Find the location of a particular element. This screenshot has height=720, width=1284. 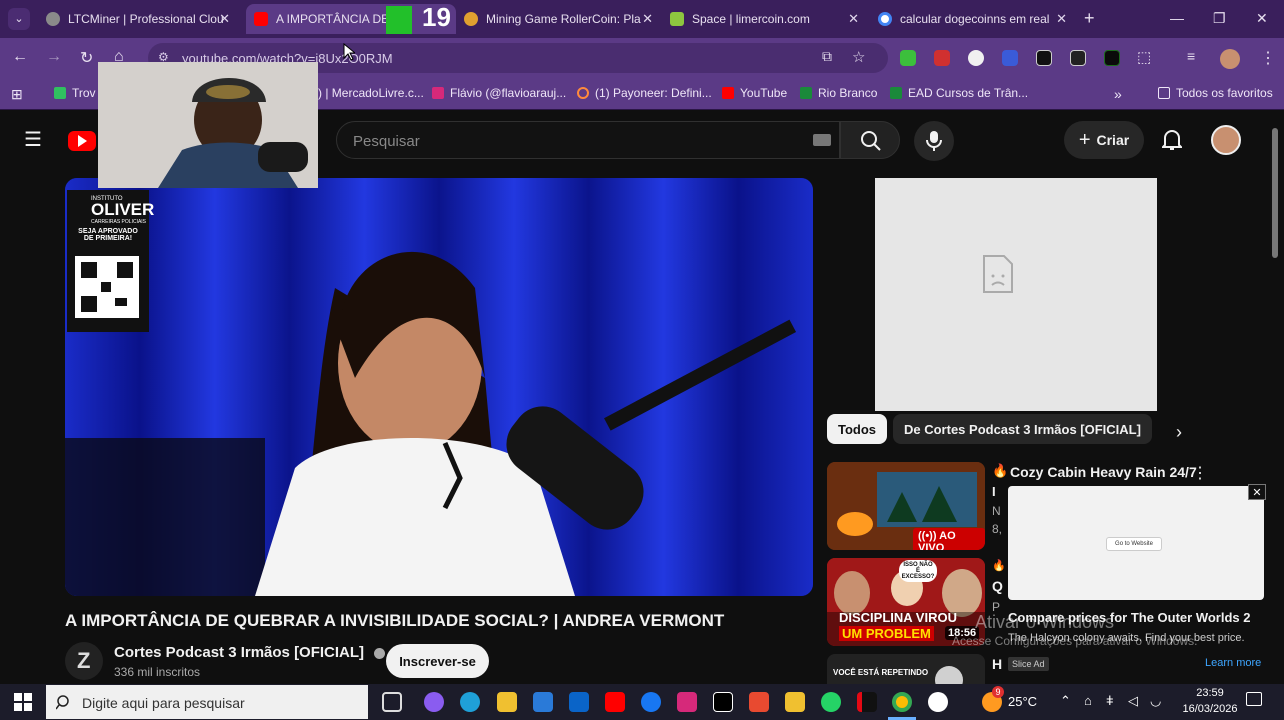

shopping-icon is located at coordinates (759, 702).